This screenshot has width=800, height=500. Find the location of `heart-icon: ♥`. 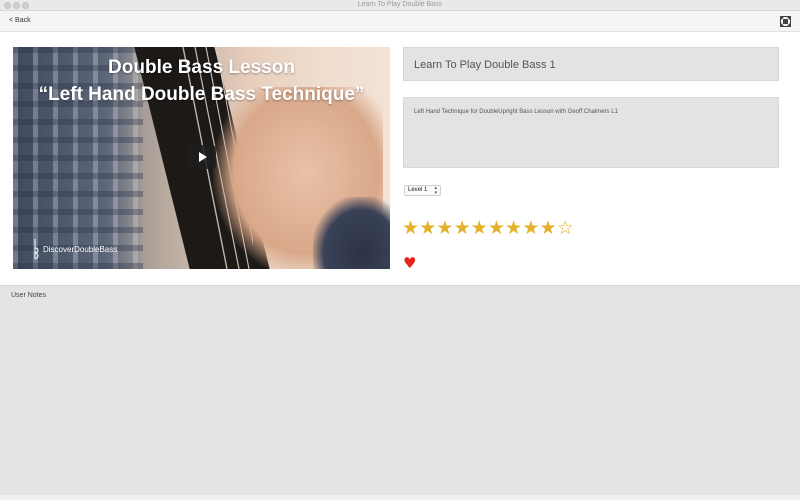

heart-icon: ♥ is located at coordinates (409, 263).